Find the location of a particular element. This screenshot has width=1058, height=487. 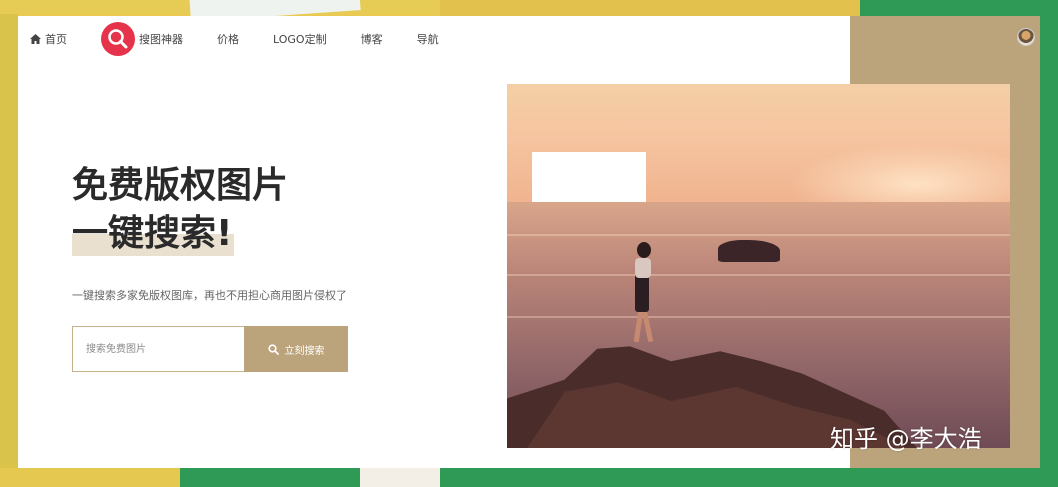

nav-logo-custom: LOGO定制 is located at coordinates (300, 39).